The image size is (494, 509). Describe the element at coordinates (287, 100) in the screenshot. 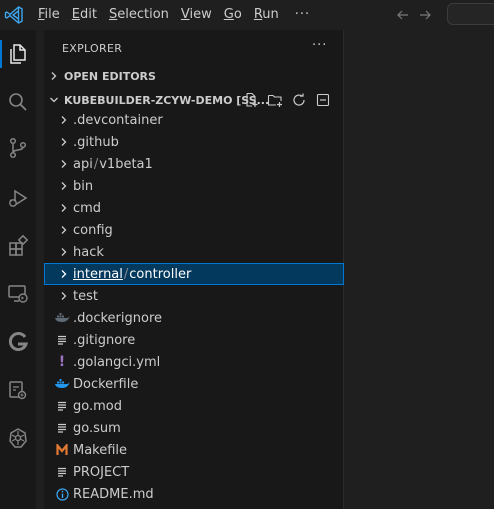

I see `workspace-actions` at that location.